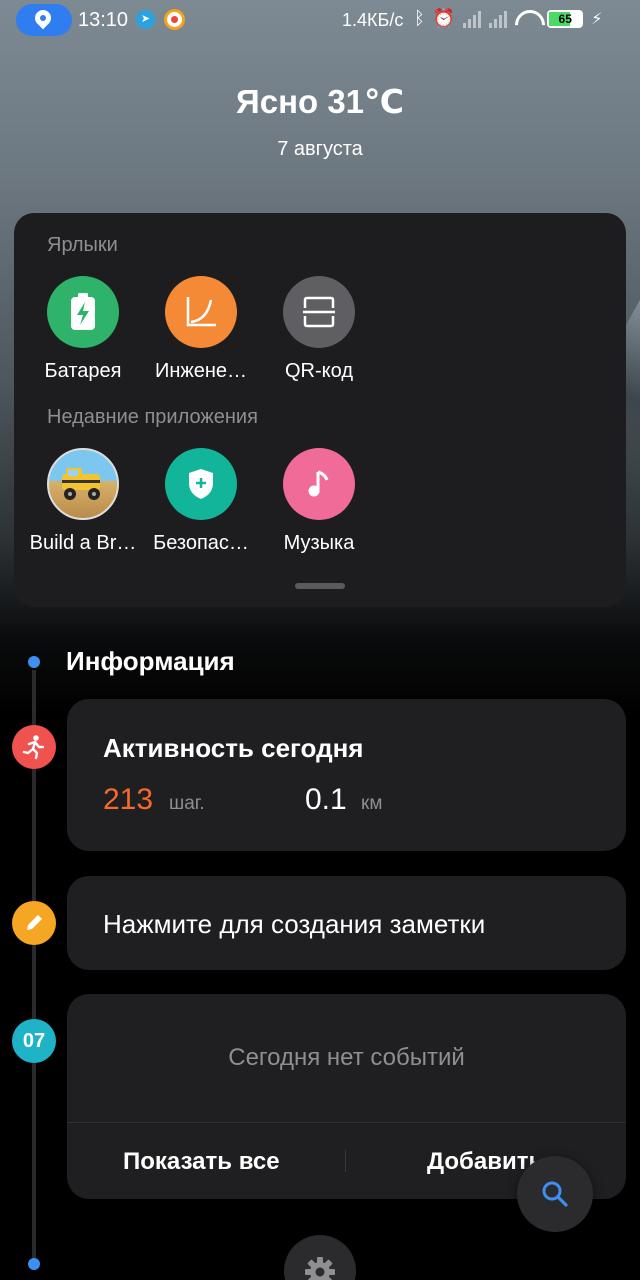 The height and width of the screenshot is (1280, 640). What do you see at coordinates (597, 19) in the screenshot?
I see `charging-icon: ⚡` at bounding box center [597, 19].